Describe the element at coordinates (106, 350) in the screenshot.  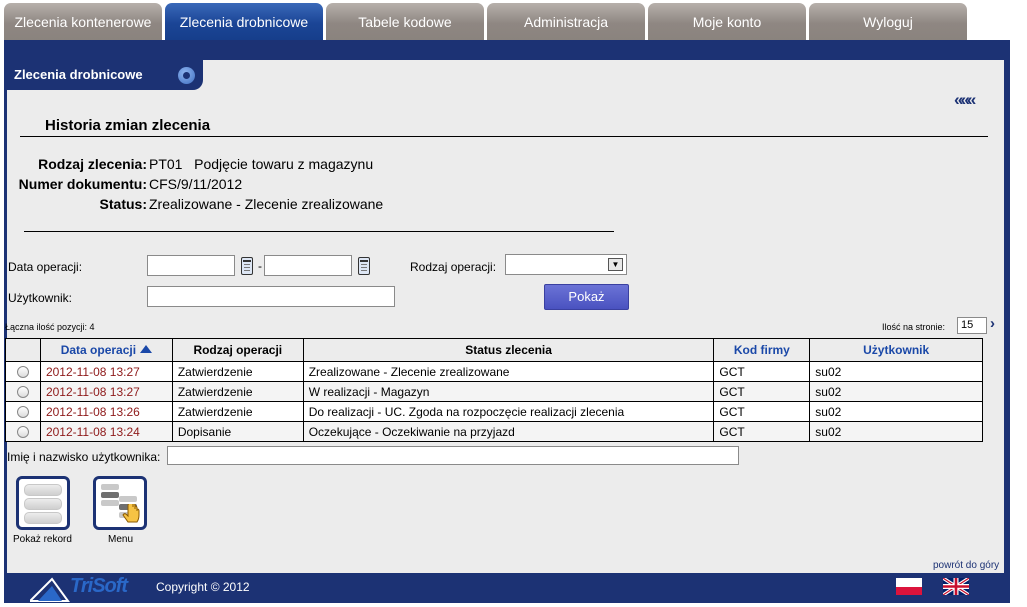
I see `header-data-operacji: Data operacji` at that location.